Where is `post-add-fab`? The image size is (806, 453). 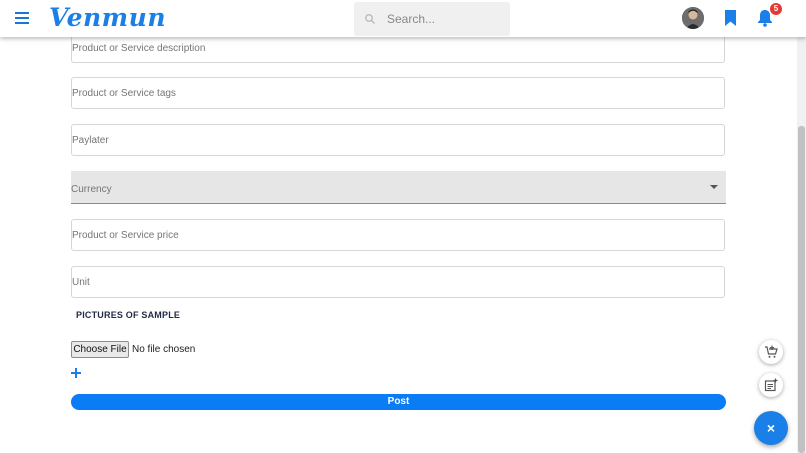 post-add-fab is located at coordinates (771, 385).